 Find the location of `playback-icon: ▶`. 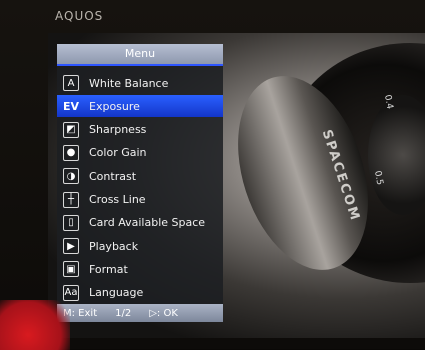

playback-icon: ▶ is located at coordinates (71, 246).